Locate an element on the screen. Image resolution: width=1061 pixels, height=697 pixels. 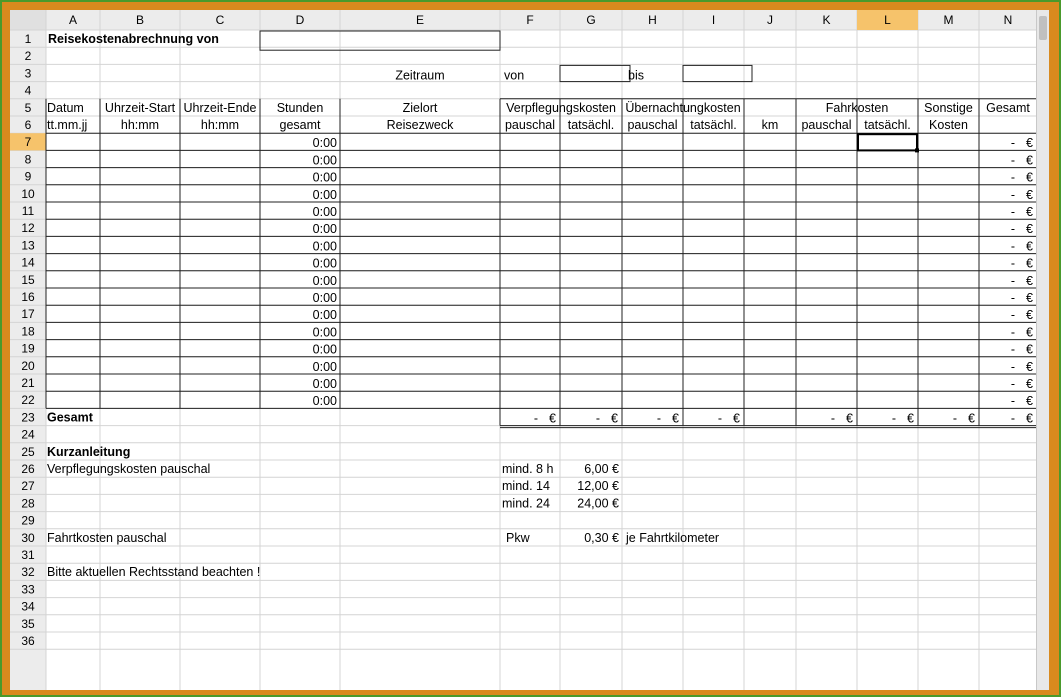
row-header-24: 24 is located at coordinates (28, 435).